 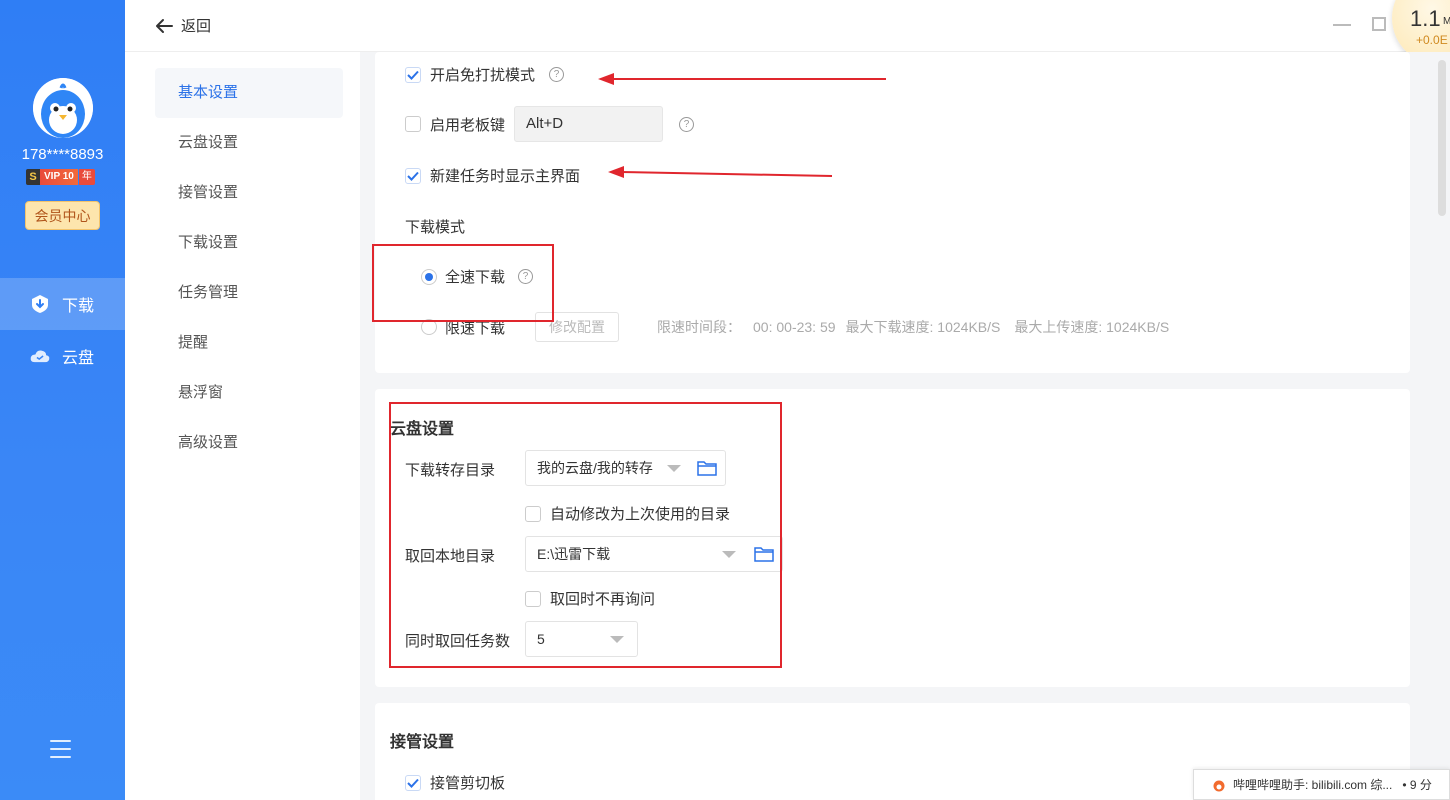 I want to click on max-upload-speed: 最大上传速度: 1024KB/S, so click(x=1092, y=327).